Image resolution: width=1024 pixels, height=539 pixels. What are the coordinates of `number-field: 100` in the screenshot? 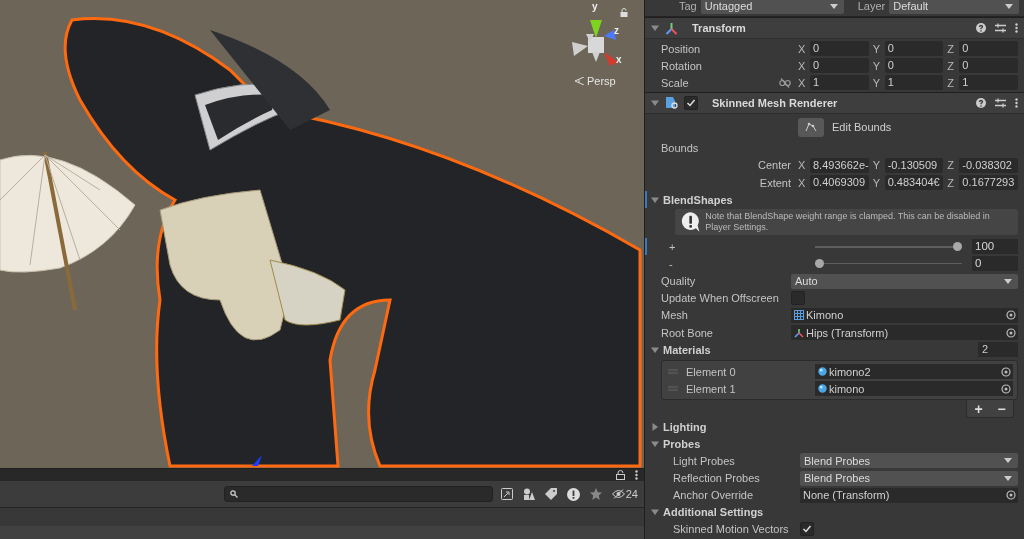 It's located at (995, 247).